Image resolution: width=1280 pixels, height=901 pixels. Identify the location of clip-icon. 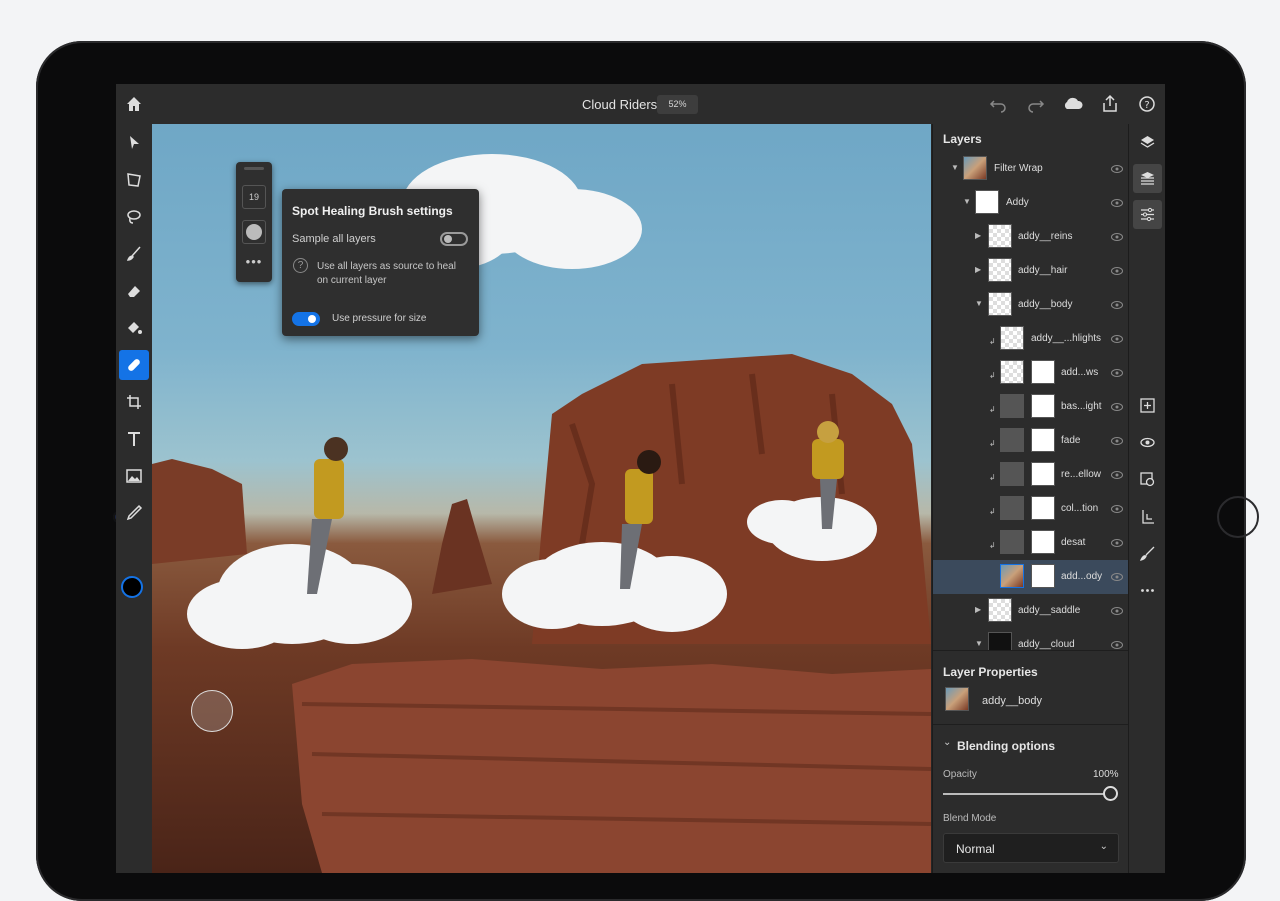
(1147, 516).